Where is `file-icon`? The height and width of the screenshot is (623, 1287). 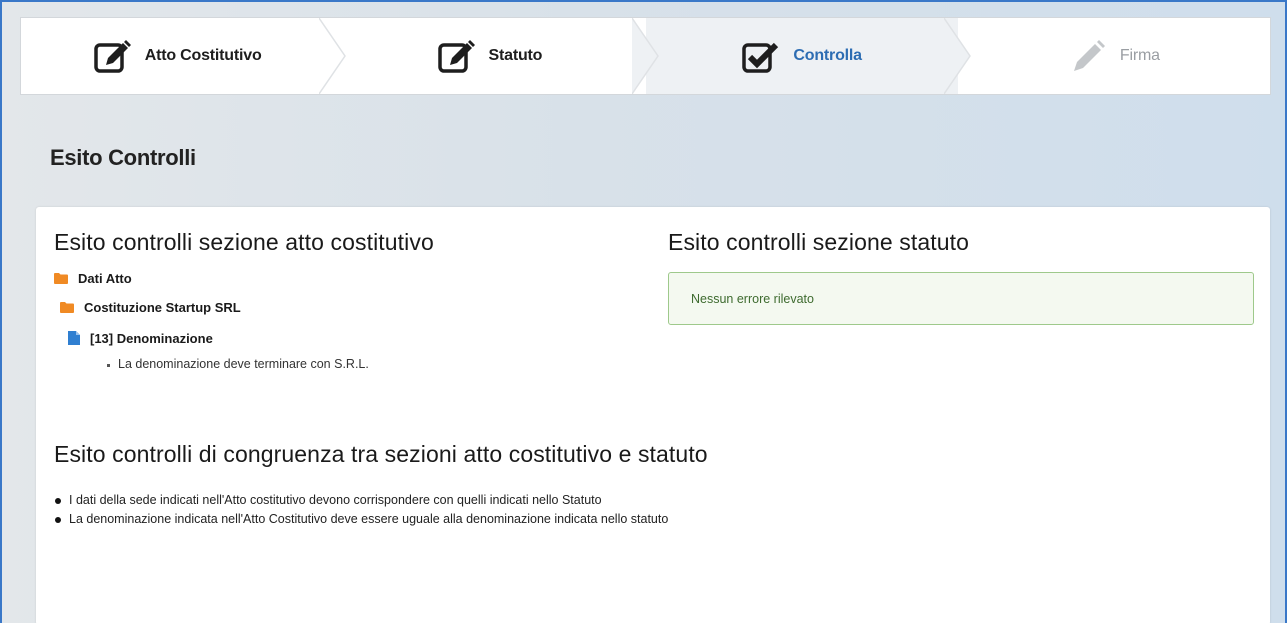
file-icon is located at coordinates (74, 338).